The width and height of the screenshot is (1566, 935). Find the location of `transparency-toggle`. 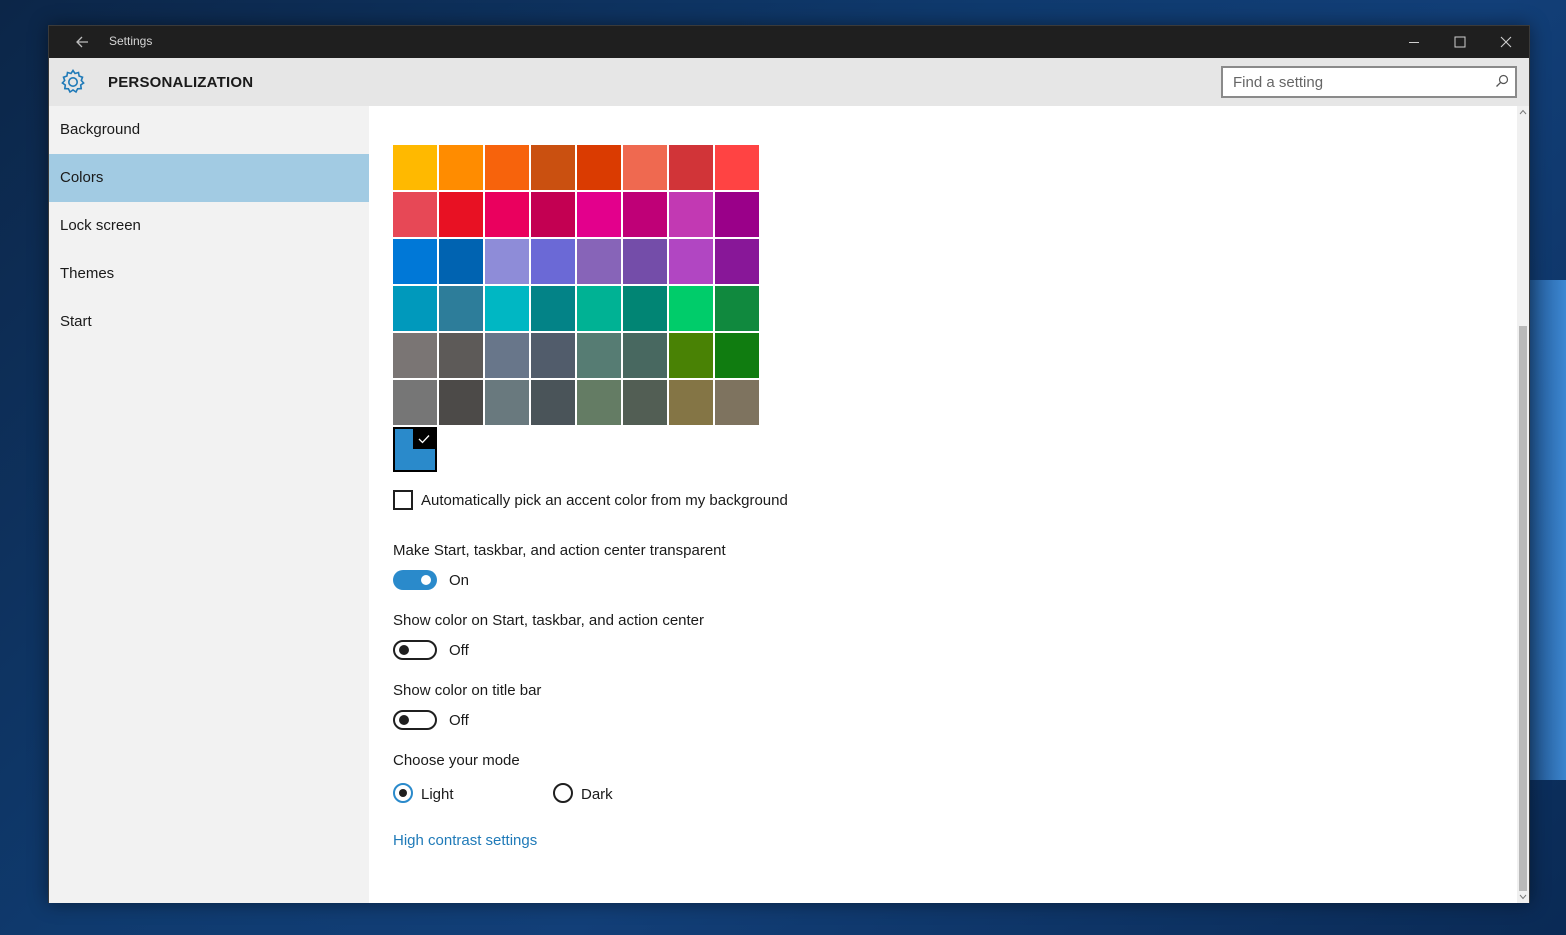

transparency-toggle is located at coordinates (415, 580).